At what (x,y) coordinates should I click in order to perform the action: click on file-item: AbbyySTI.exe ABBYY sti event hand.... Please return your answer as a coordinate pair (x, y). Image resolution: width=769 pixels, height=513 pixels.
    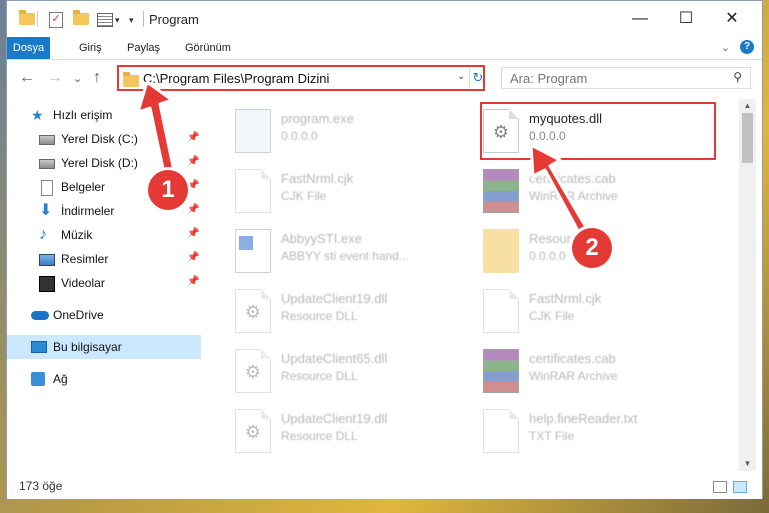
    Looking at the image, I should click on (333, 251).